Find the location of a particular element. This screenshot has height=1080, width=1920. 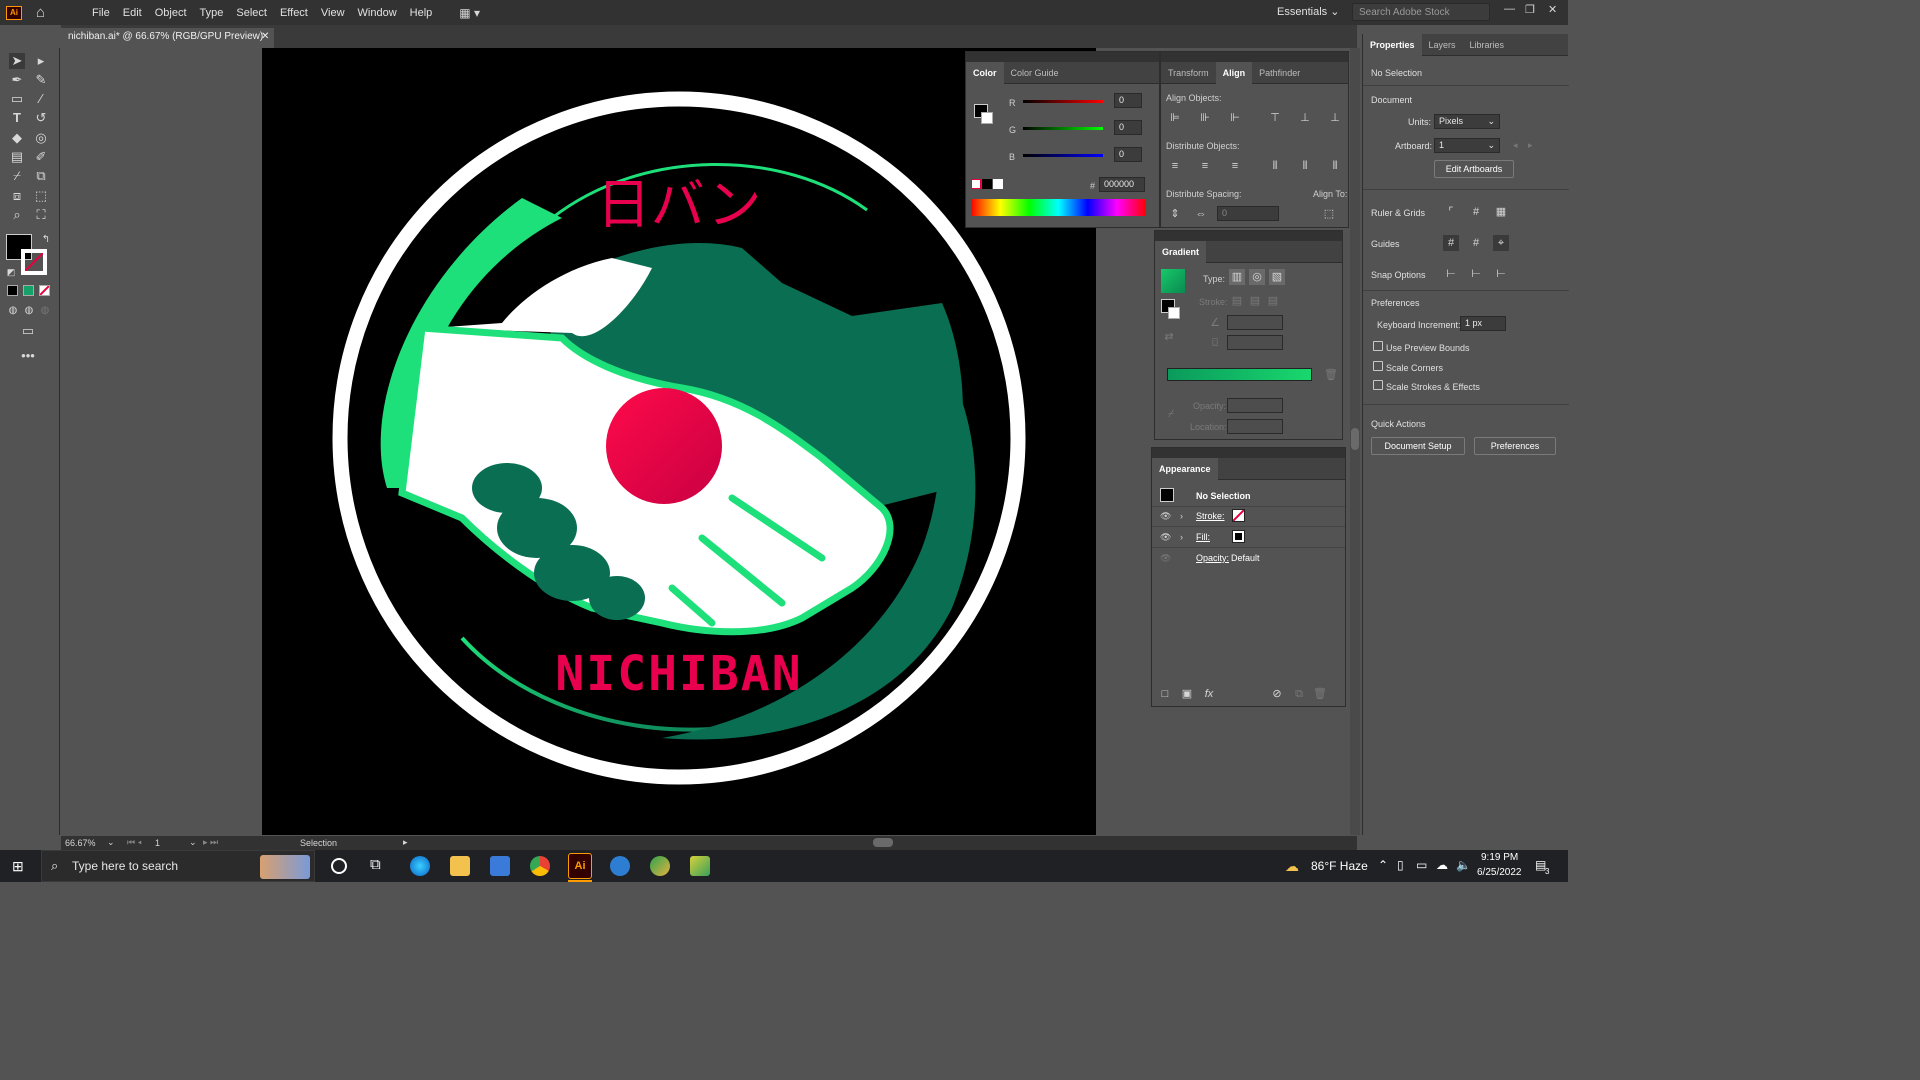

menu-effect: Effect is located at coordinates (294, 13).